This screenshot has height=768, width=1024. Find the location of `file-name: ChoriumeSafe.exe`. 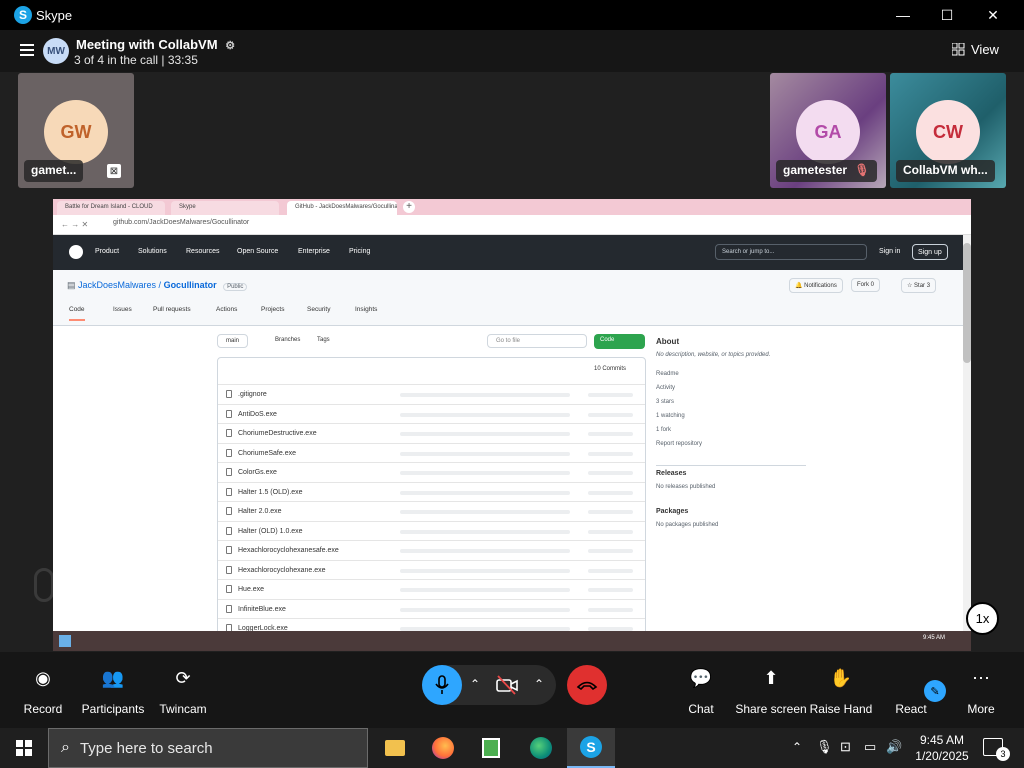

file-name: ChoriumeSafe.exe is located at coordinates (267, 453).